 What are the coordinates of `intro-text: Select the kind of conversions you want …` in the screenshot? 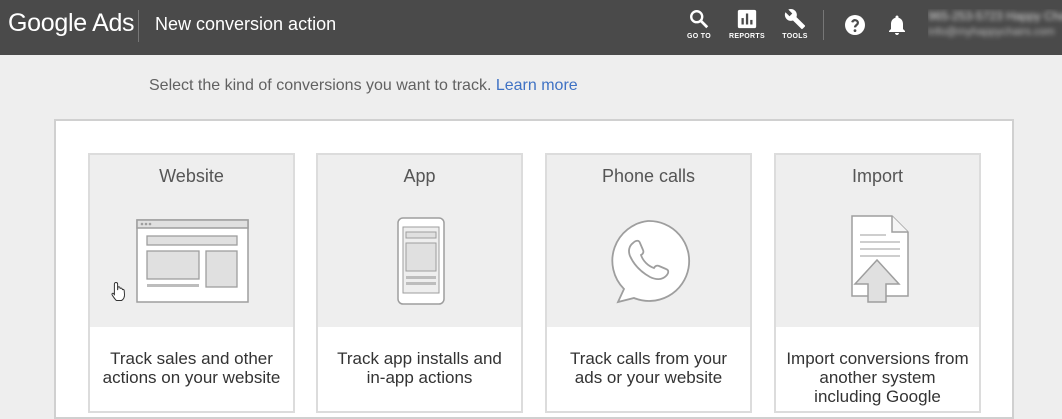 It's located at (363, 86).